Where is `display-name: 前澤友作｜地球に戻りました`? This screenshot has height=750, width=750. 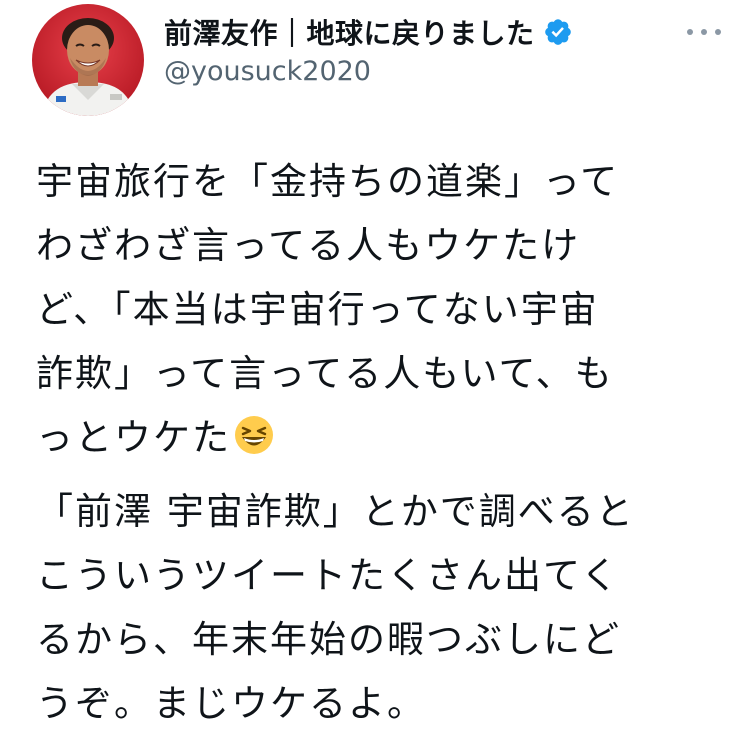 display-name: 前澤友作｜地球に戻りました is located at coordinates (349, 32).